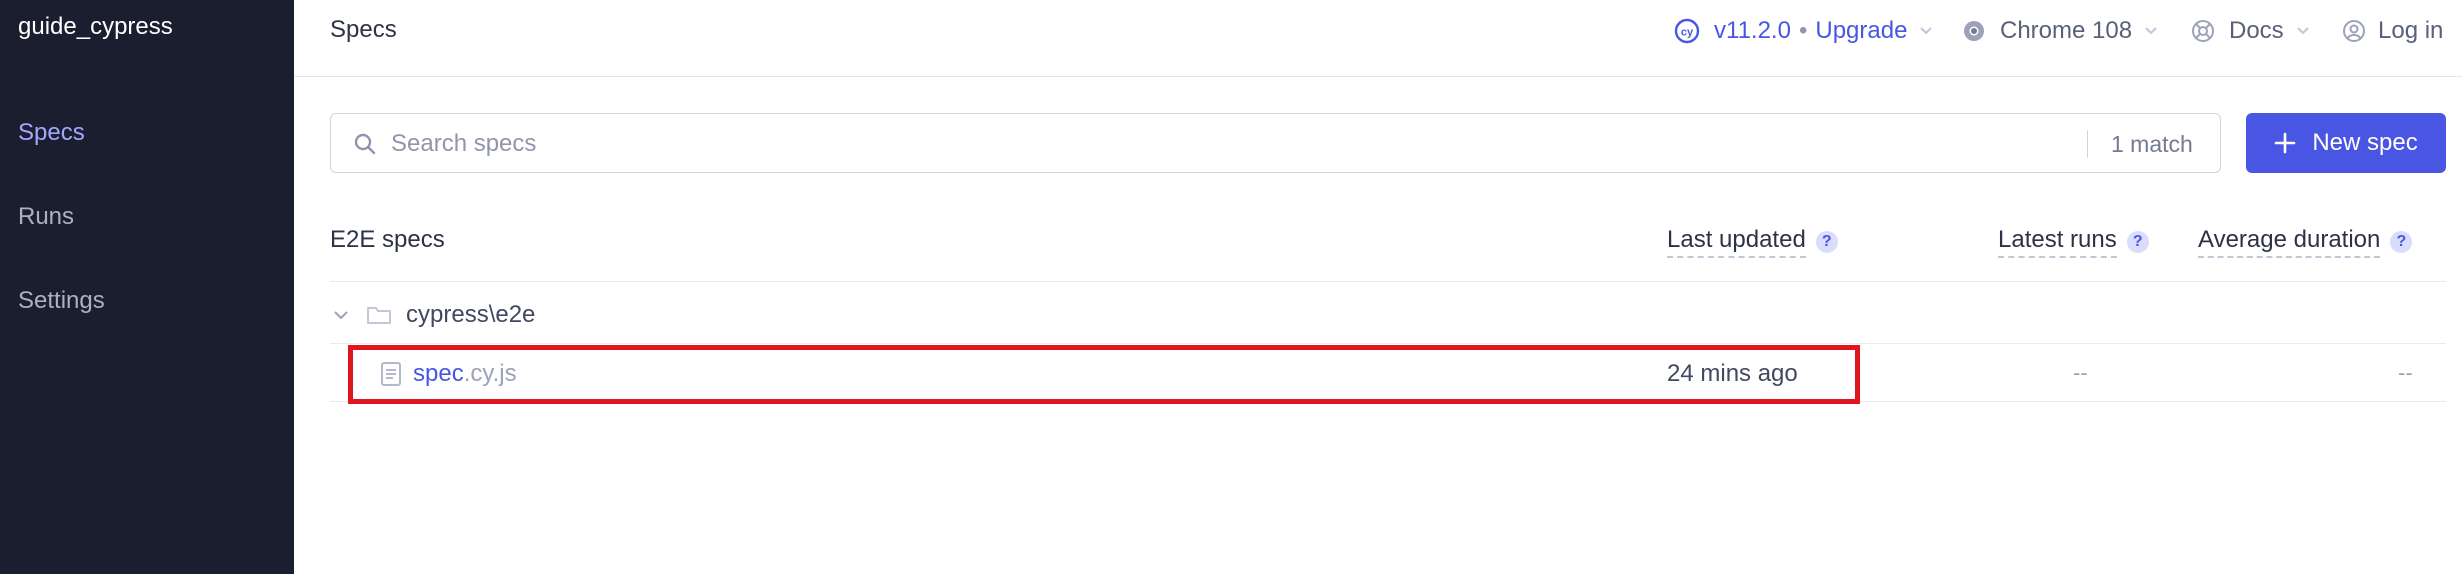 This screenshot has height=574, width=2462. Describe the element at coordinates (95, 27) in the screenshot. I see `project-name: guide_cypress` at that location.